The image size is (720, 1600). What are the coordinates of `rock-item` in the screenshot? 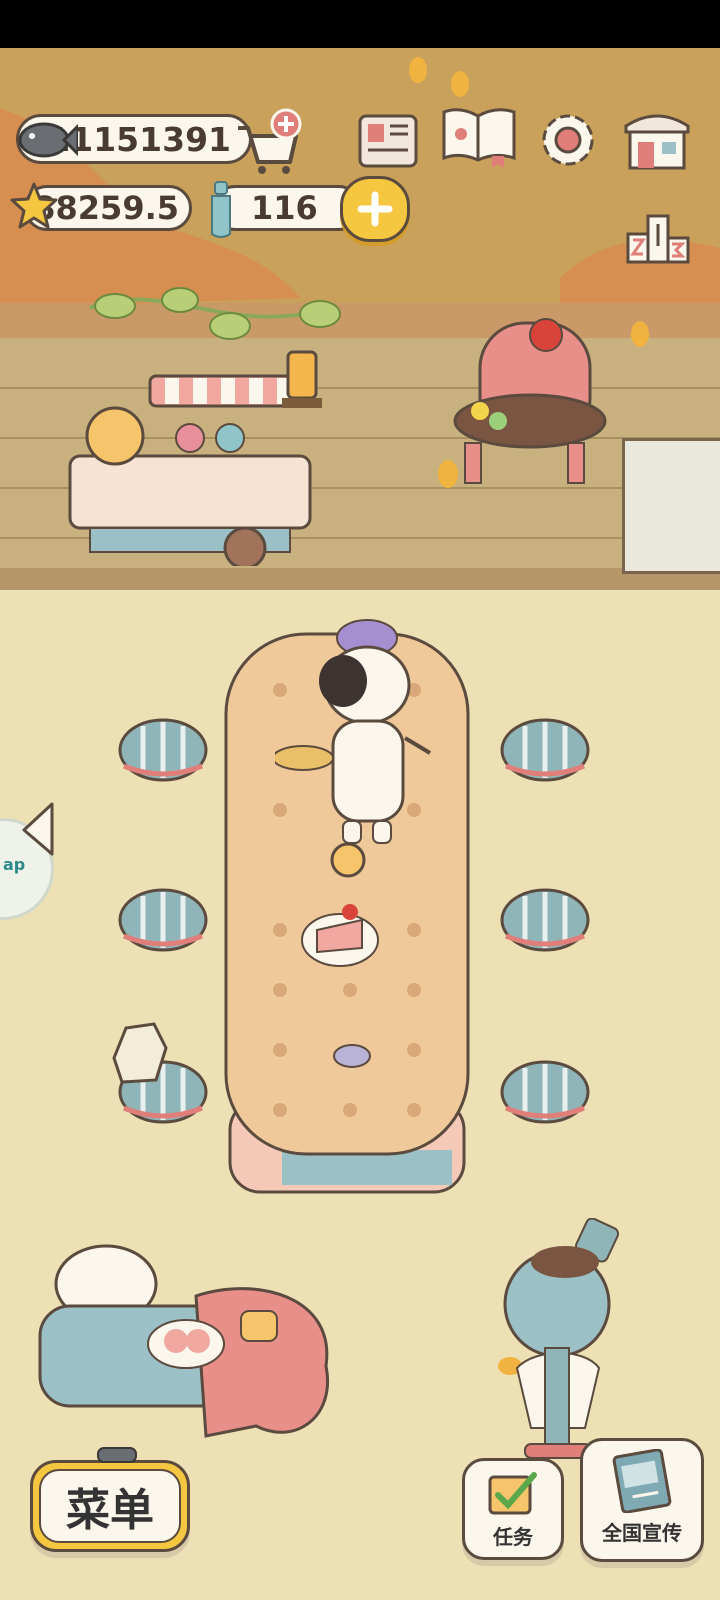 It's located at (138, 1053).